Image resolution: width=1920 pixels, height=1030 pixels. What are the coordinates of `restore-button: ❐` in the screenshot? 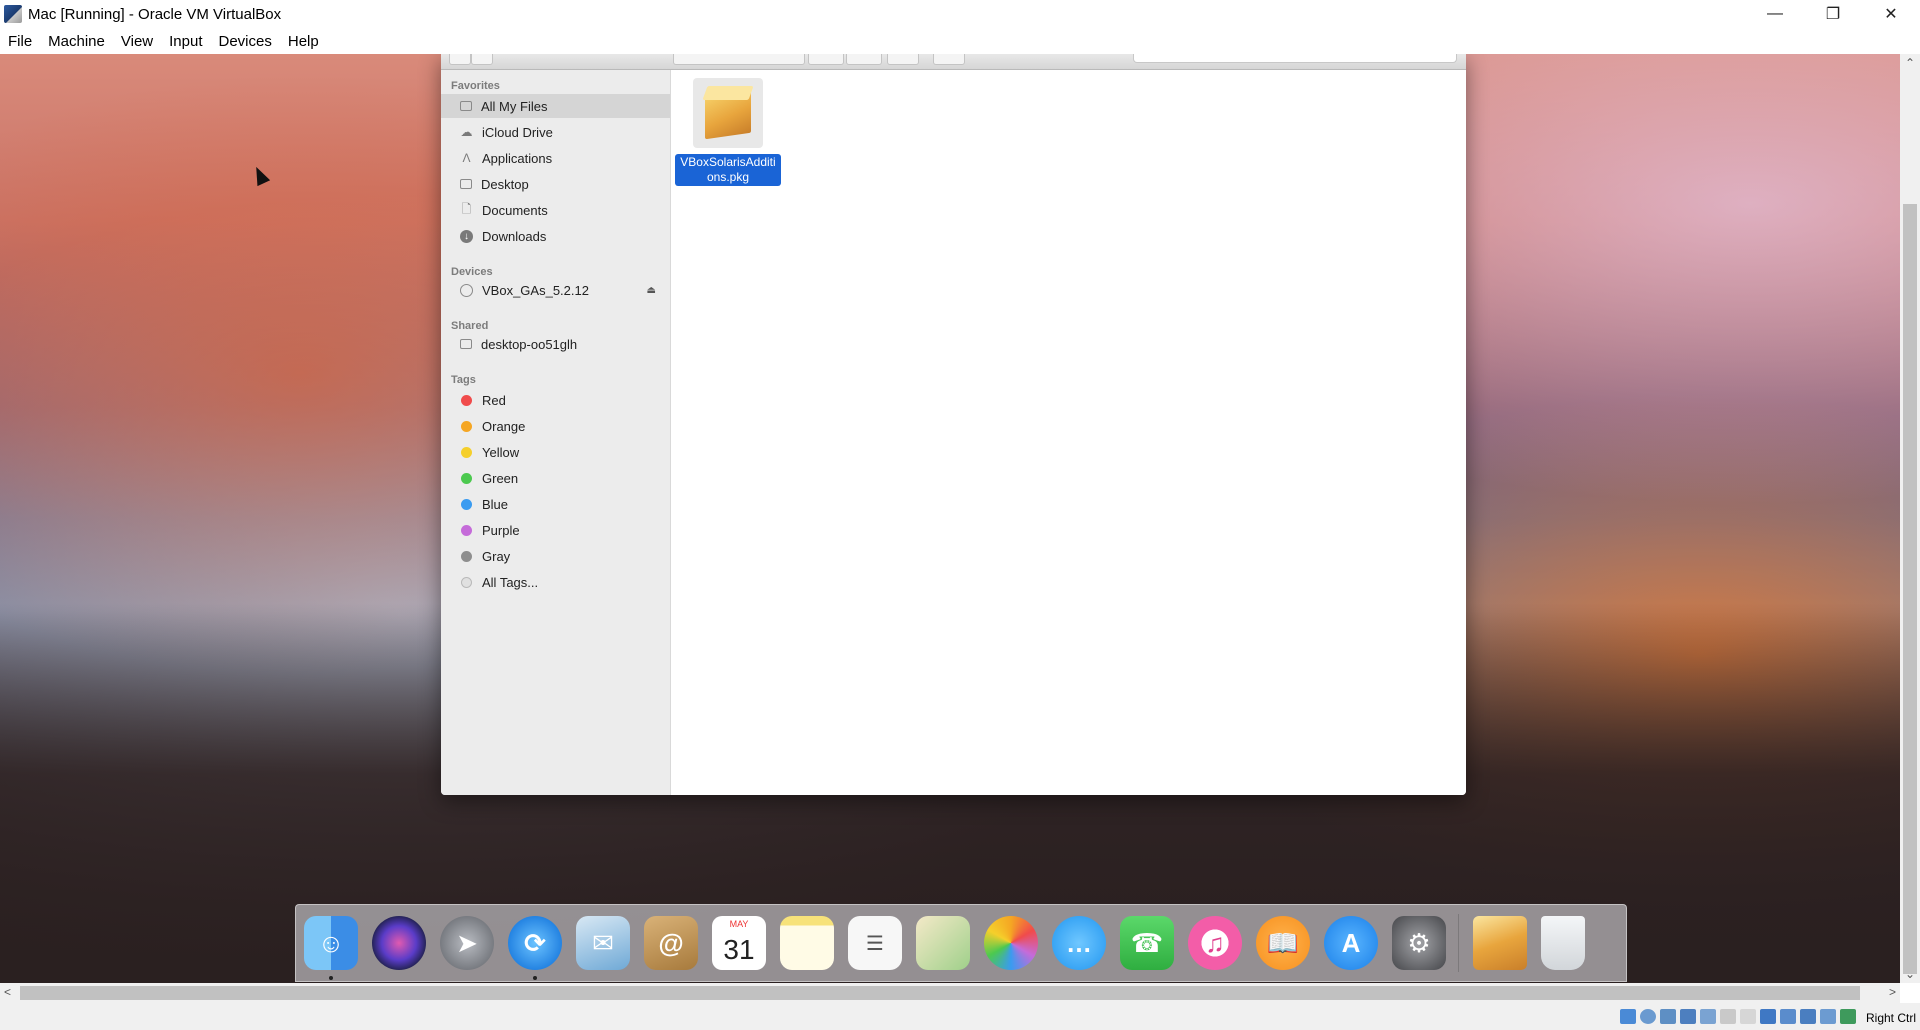 It's located at (1833, 14).